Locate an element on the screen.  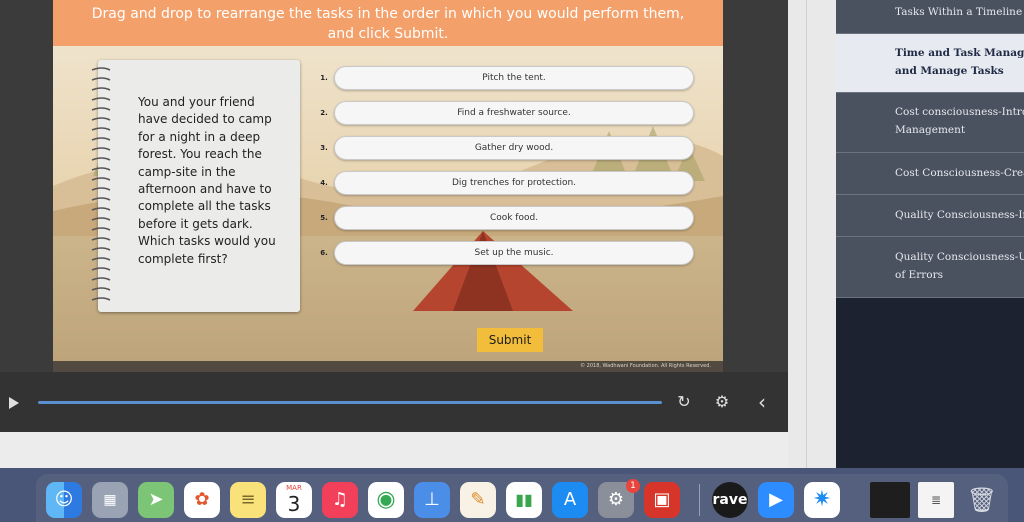
outline-item-label-2: and Manage Tasks is located at coordinates (949, 70).